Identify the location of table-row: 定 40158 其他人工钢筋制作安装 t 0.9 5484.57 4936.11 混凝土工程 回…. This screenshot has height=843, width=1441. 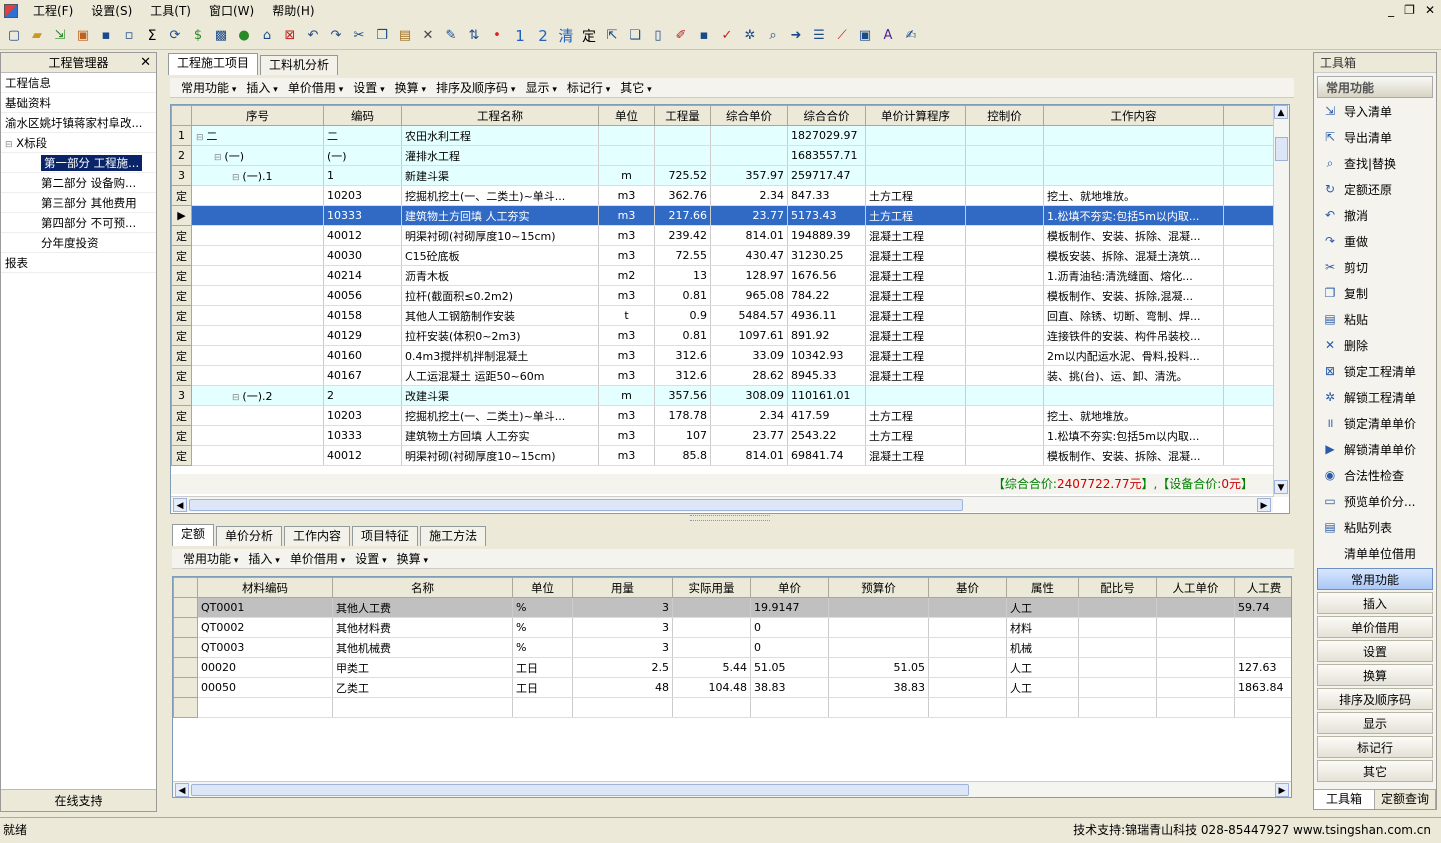
(723, 315).